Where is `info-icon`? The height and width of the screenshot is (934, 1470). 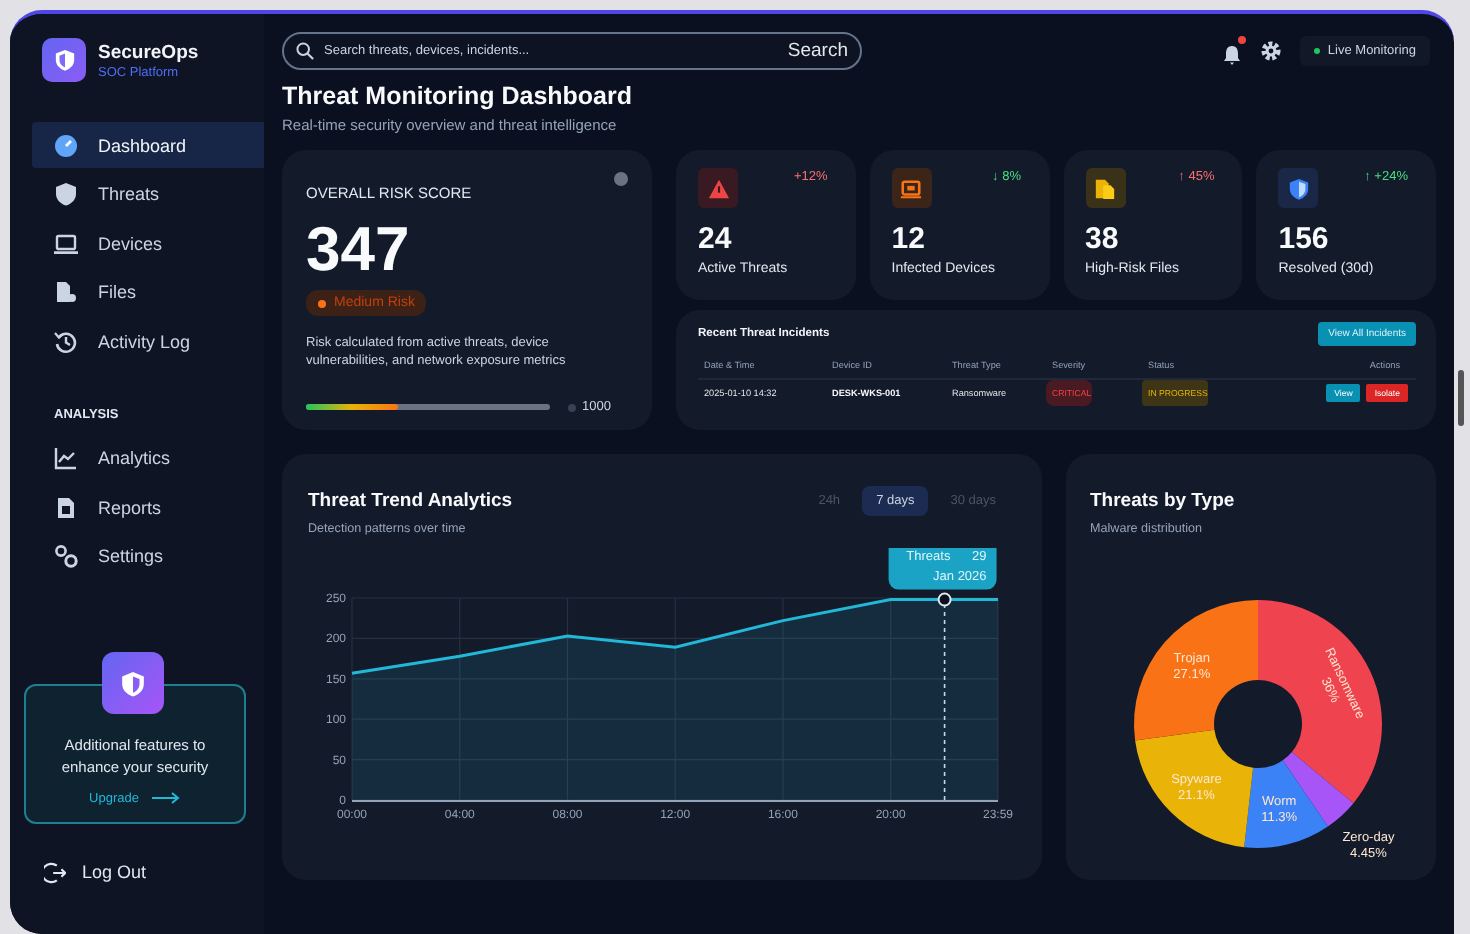 info-icon is located at coordinates (621, 179).